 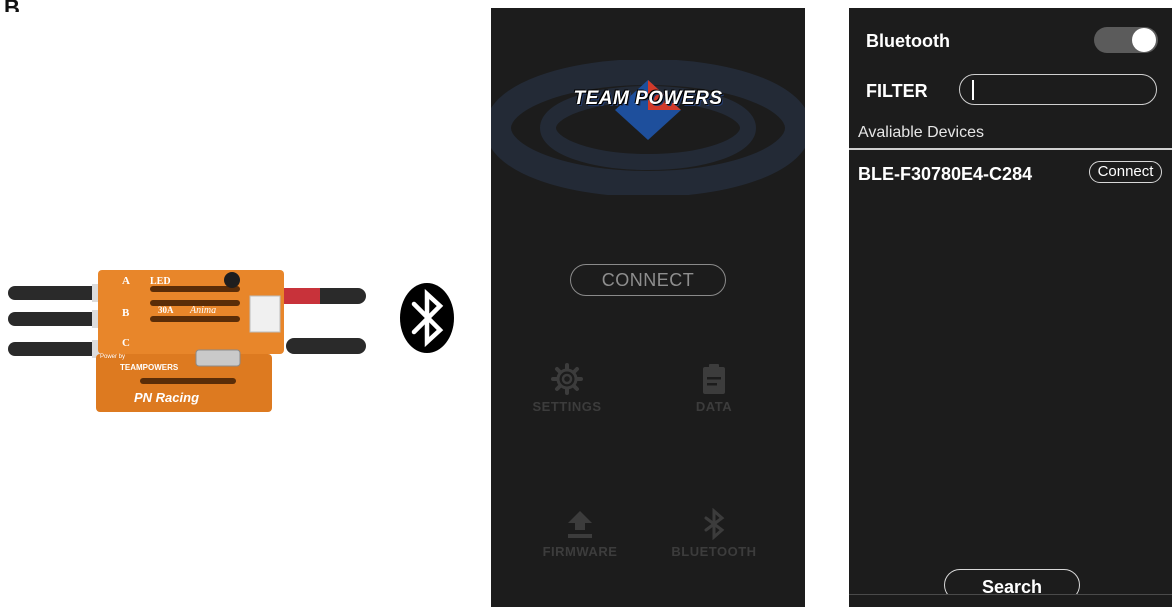 I want to click on maker-label: TEAMPOWERS, so click(x=149, y=367).